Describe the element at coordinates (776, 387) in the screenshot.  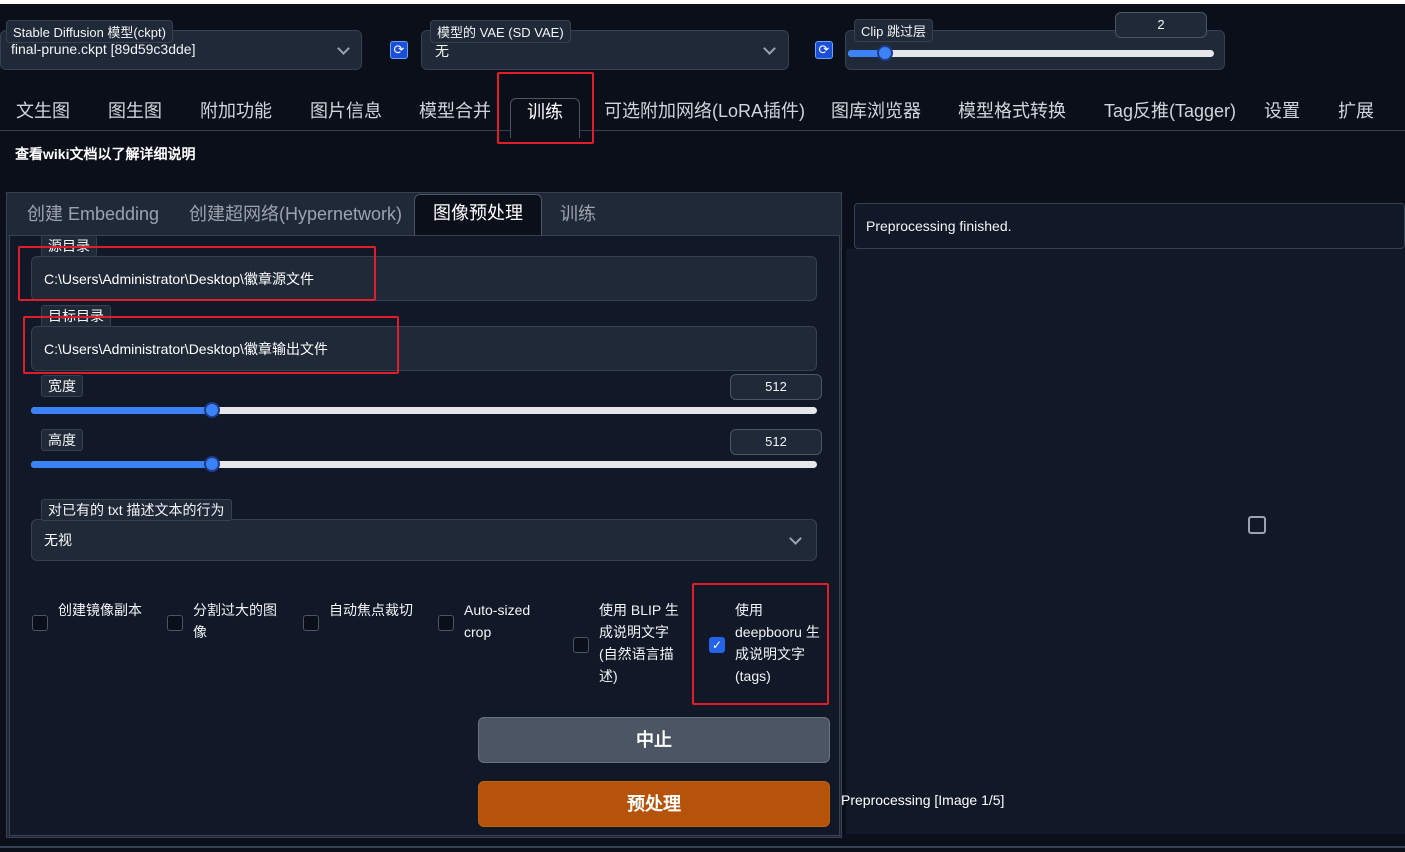
I see `width-number: 512` at that location.